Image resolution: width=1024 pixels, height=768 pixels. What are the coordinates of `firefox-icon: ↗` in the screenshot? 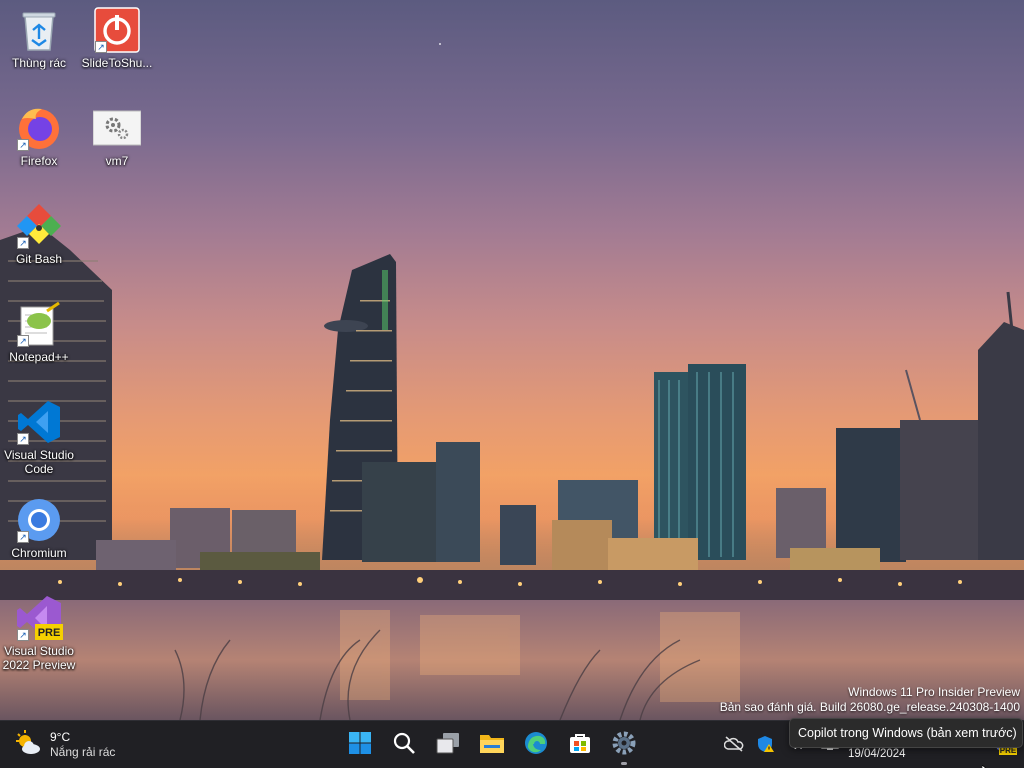 It's located at (39, 128).